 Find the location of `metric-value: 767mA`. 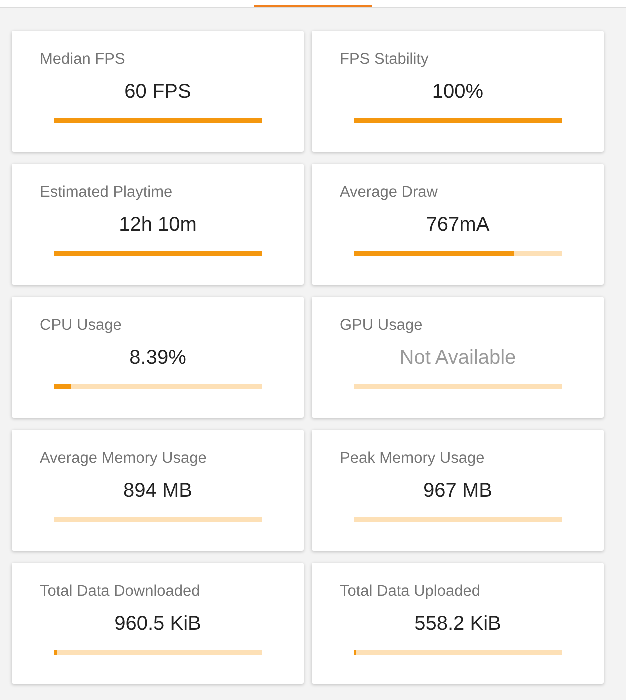

metric-value: 767mA is located at coordinates (458, 225).